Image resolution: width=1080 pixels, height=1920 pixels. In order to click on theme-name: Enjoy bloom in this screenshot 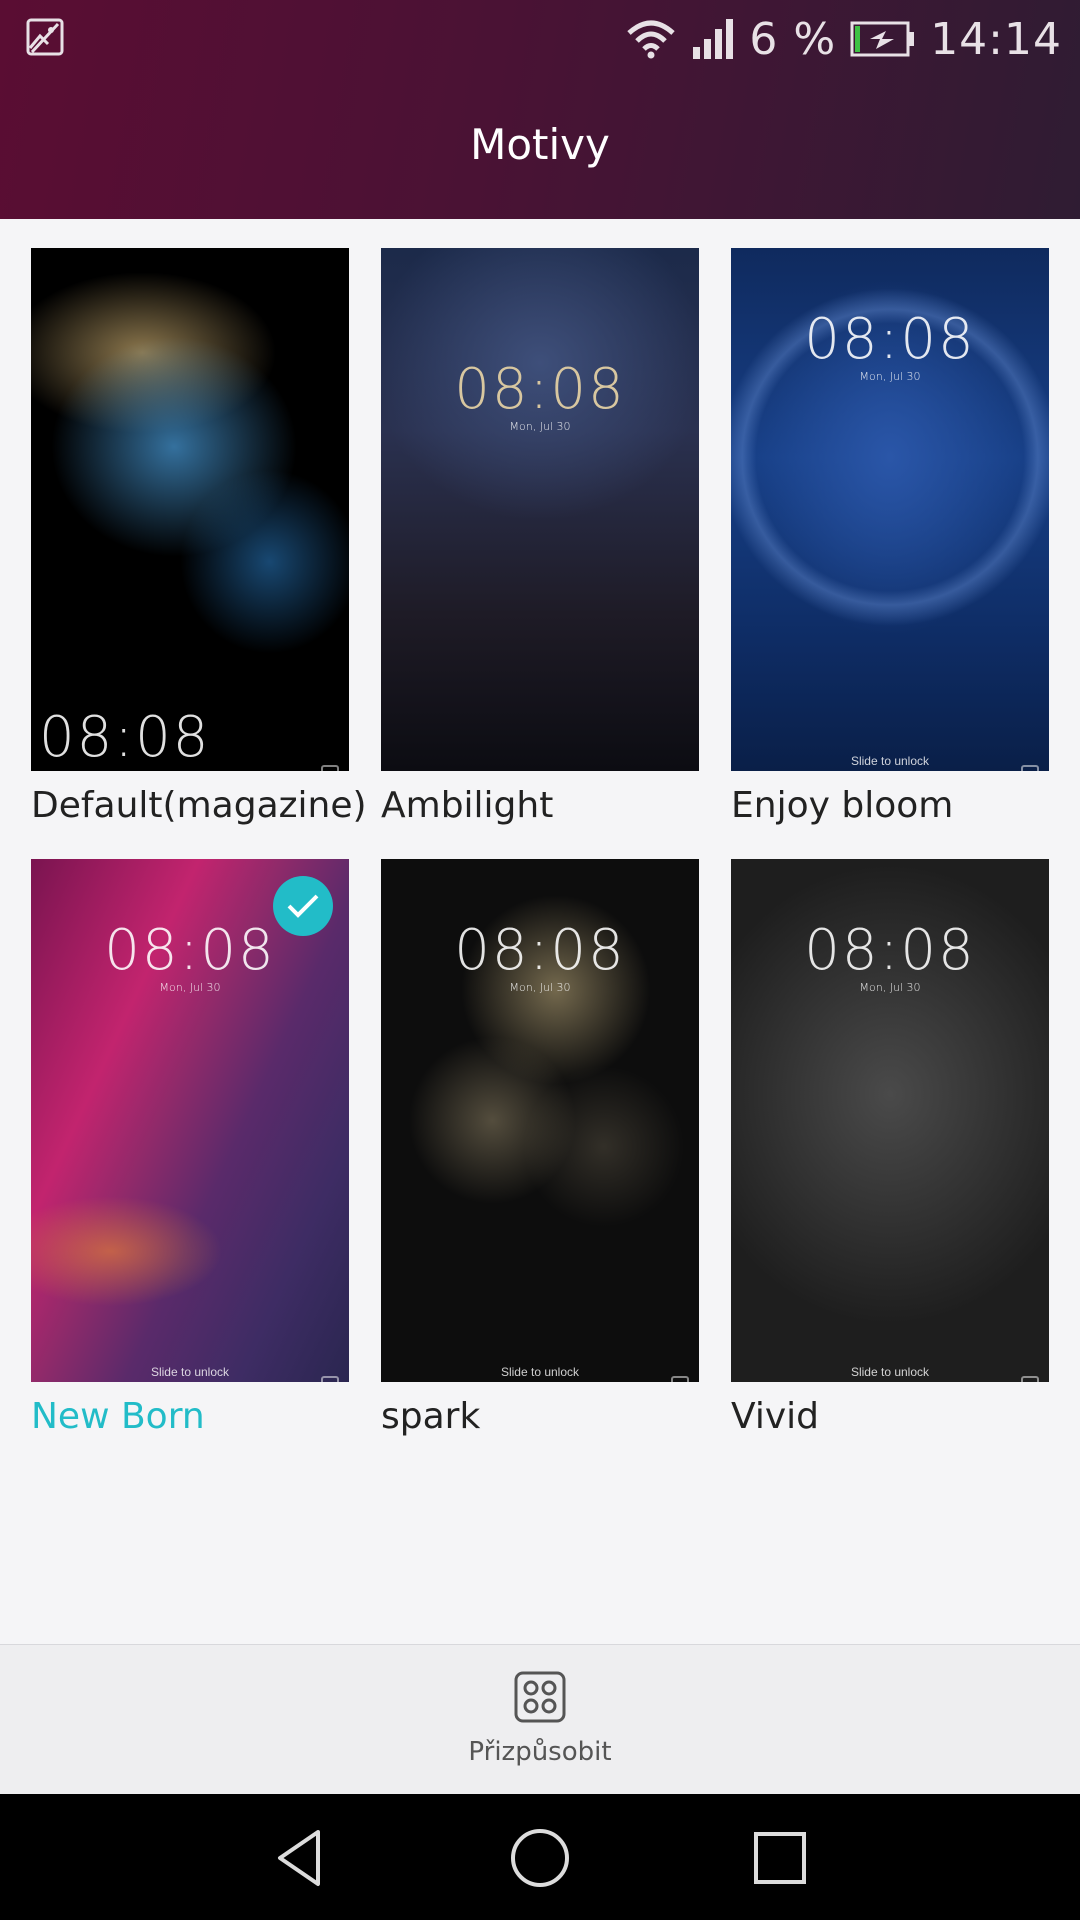, I will do `click(842, 805)`.